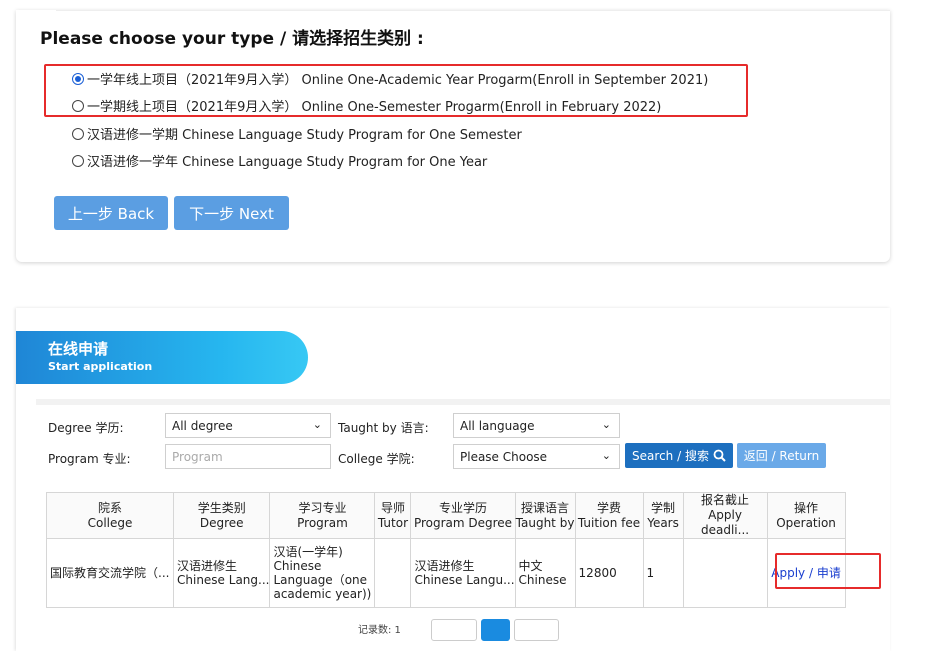 This screenshot has width=930, height=651. Describe the element at coordinates (545, 573) in the screenshot. I see `cell-taught-by: 中文 Chinese` at that location.